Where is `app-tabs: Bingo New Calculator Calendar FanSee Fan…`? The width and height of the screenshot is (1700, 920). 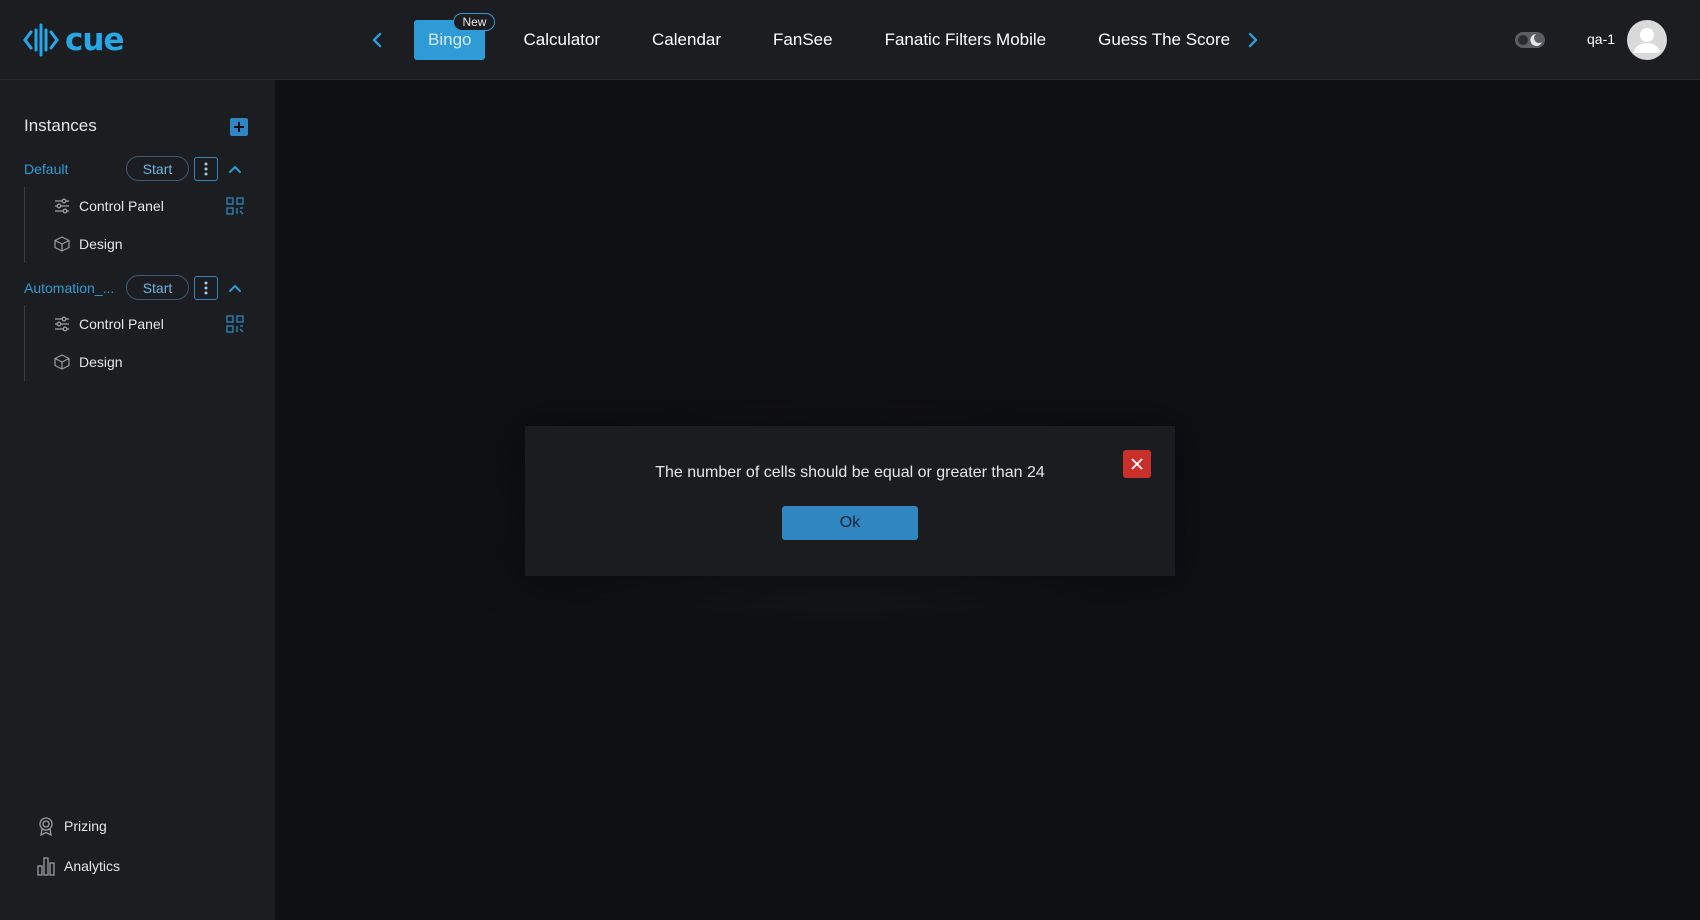
app-tabs: Bingo New Calculator Calendar FanSee Fan… is located at coordinates (829, 36).